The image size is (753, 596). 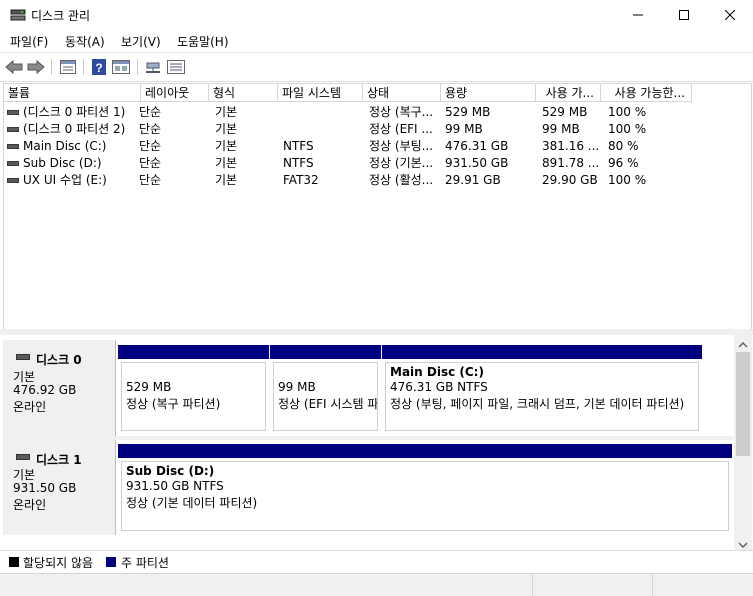 I want to click on properties-icon, so click(x=68, y=67).